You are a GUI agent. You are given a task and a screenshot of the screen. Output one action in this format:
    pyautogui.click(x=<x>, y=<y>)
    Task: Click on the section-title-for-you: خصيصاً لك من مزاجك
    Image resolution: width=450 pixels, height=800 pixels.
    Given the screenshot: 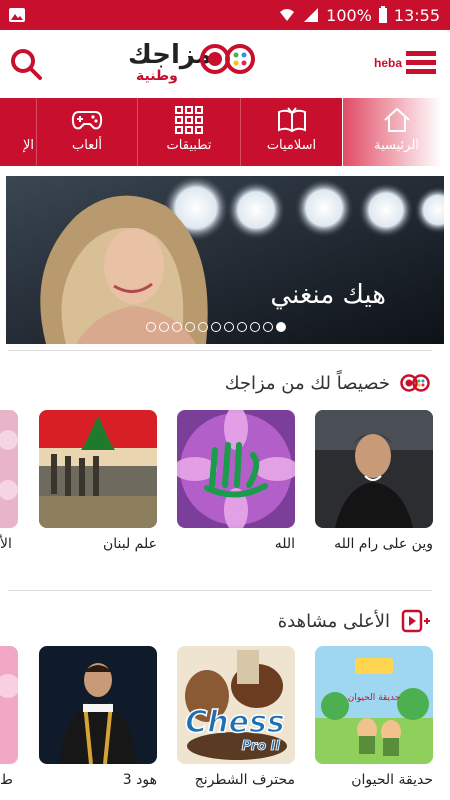 What is the action you would take?
    pyautogui.click(x=327, y=383)
    